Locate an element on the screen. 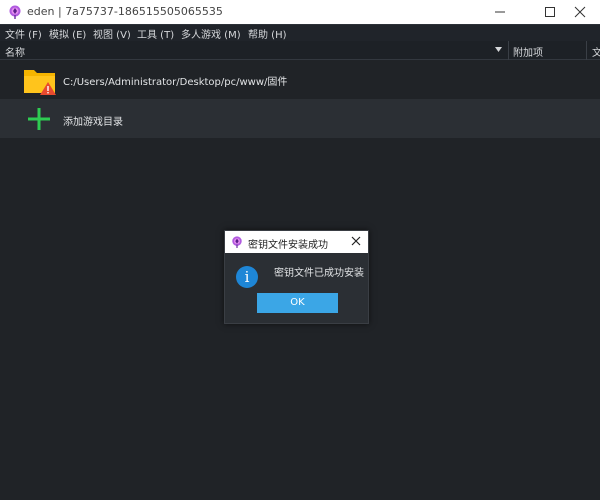 This screenshot has width=600, height=500. close-window-button is located at coordinates (586, 12).